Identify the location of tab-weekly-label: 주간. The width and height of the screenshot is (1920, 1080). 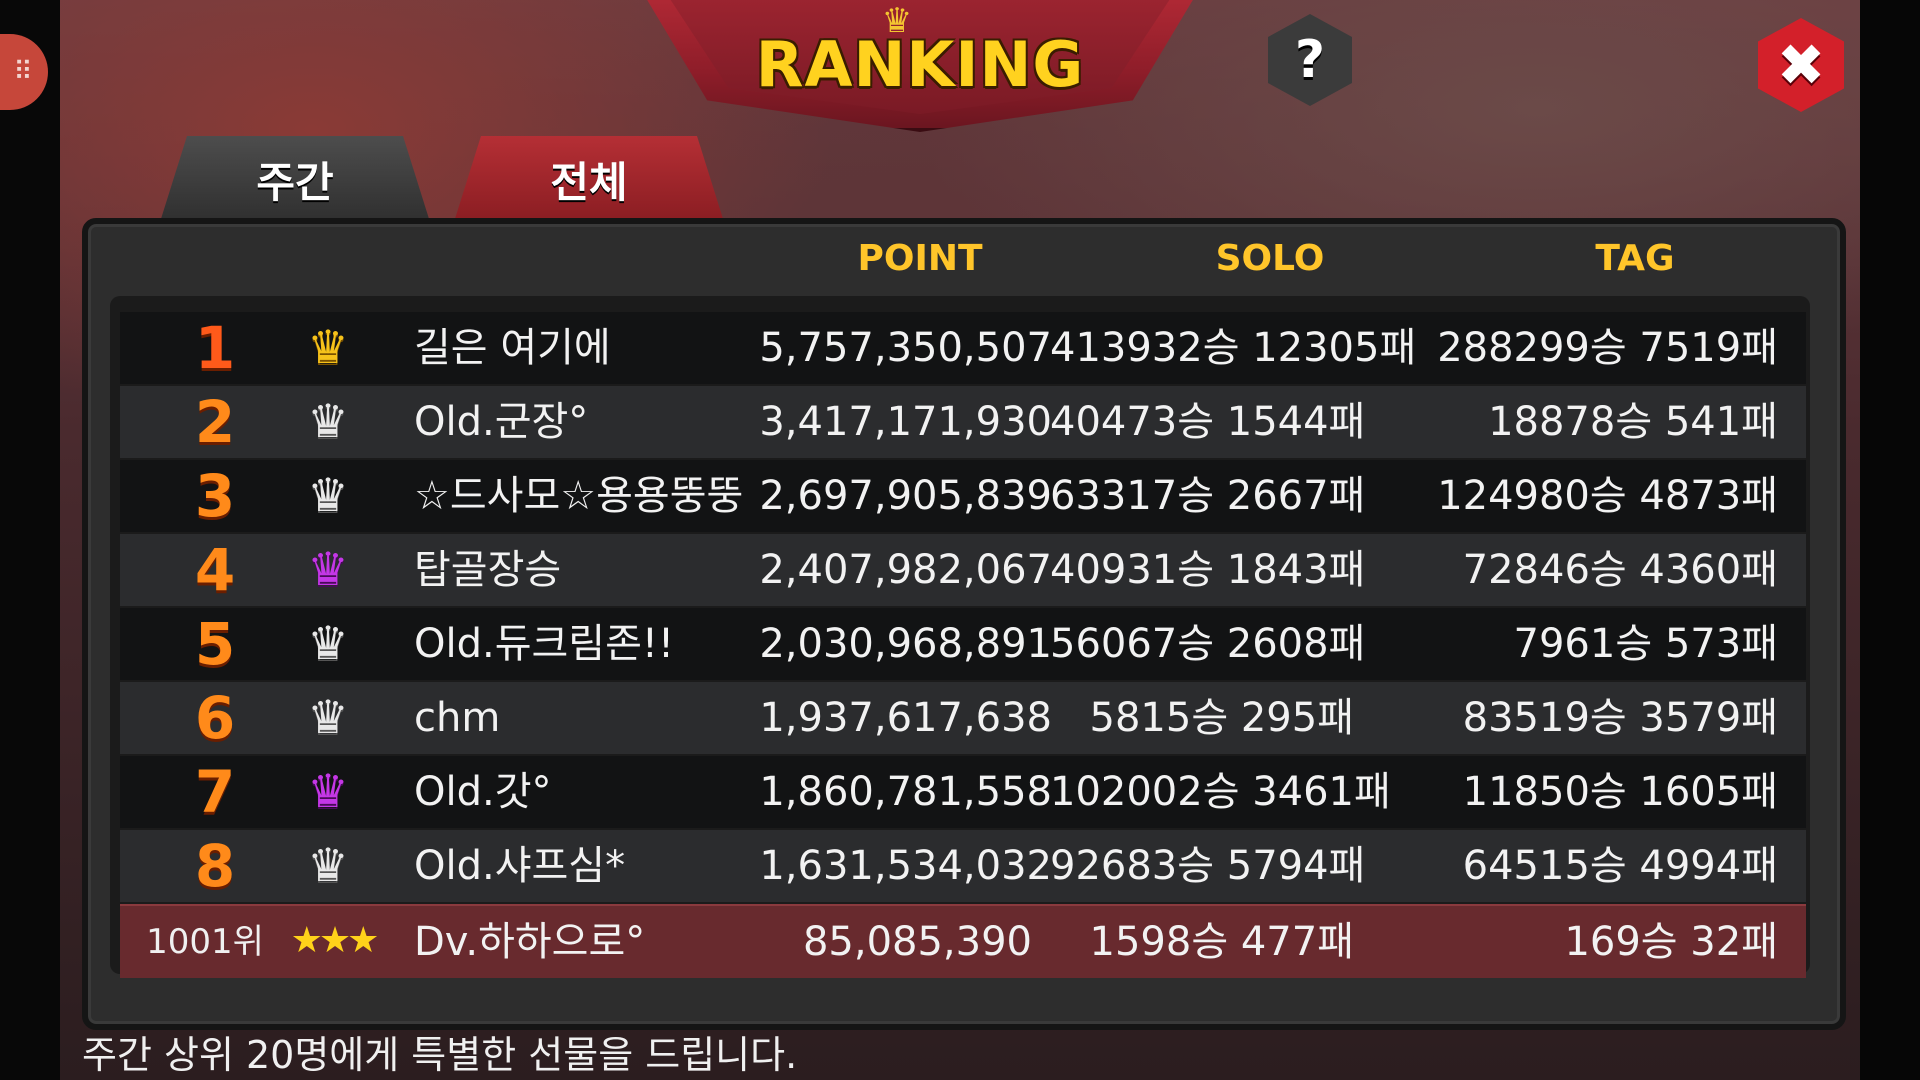
(295, 182).